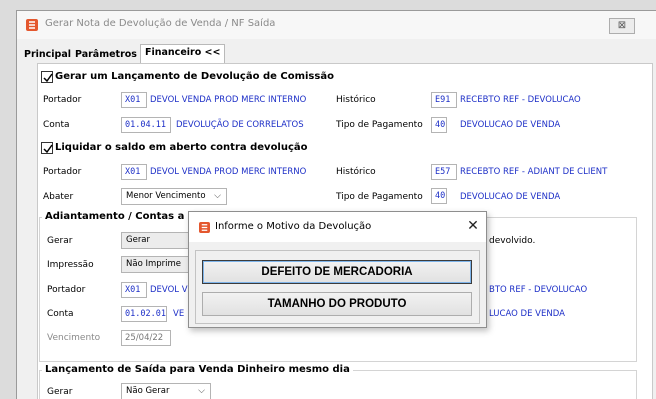 Image resolution: width=656 pixels, height=399 pixels. What do you see at coordinates (520, 100) in the screenshot?
I see `comissao-historico-desc: RECEBTO REF - DEVOLUCAO` at bounding box center [520, 100].